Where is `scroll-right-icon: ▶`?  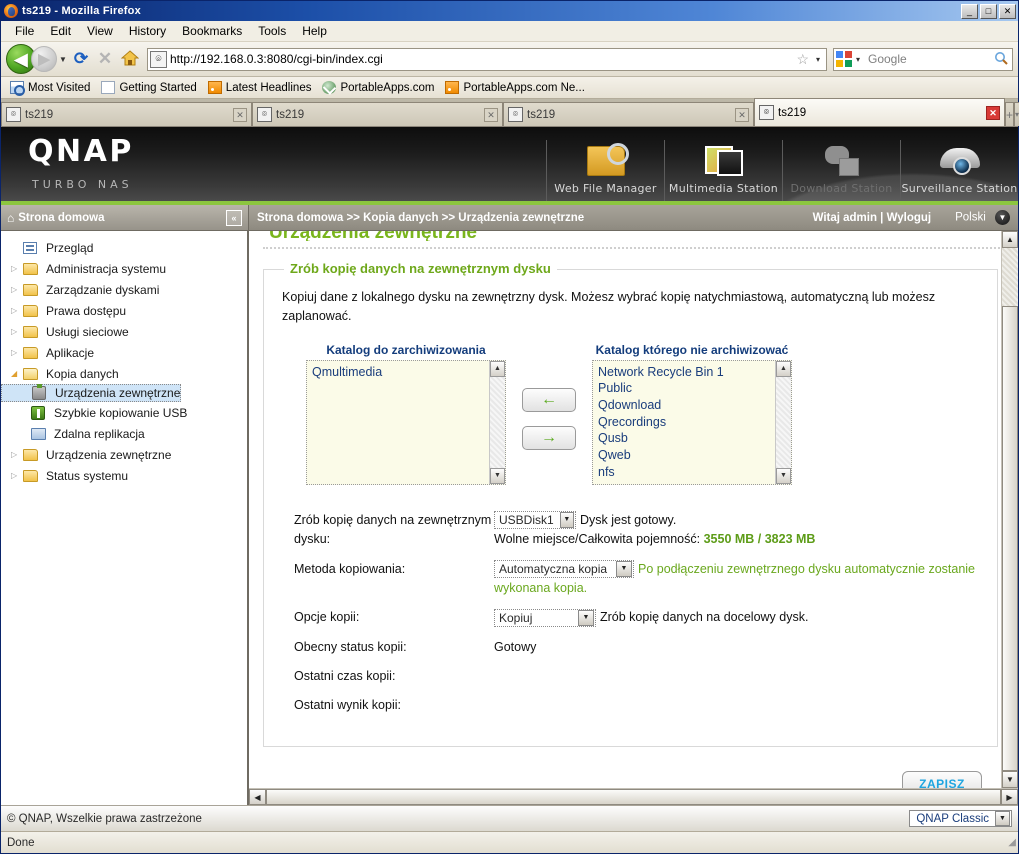
scroll-right-icon: ▶ is located at coordinates (1009, 797).